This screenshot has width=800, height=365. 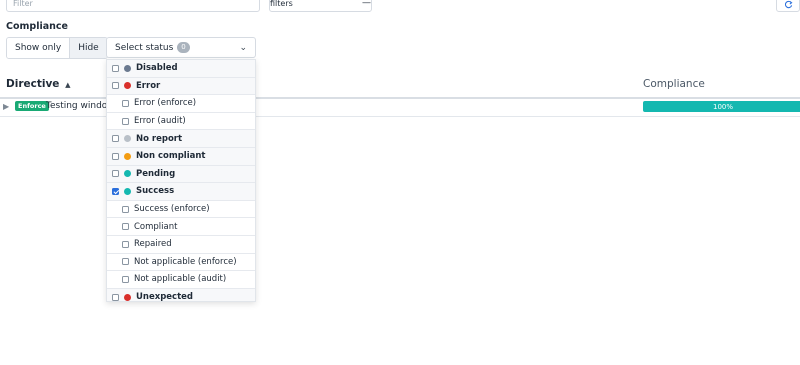 I want to click on status-option: Success (enforce), so click(x=181, y=209).